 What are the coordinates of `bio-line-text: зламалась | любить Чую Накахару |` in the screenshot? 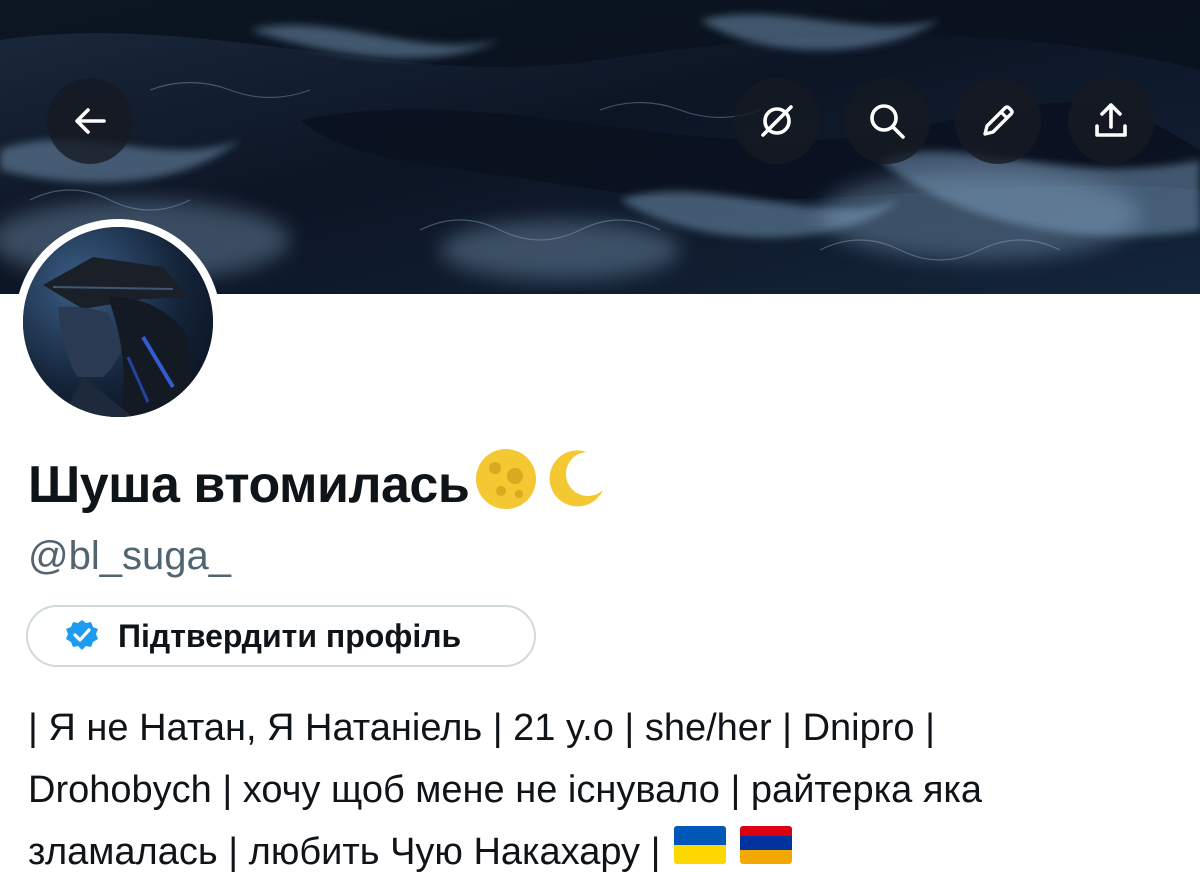 It's located at (344, 852).